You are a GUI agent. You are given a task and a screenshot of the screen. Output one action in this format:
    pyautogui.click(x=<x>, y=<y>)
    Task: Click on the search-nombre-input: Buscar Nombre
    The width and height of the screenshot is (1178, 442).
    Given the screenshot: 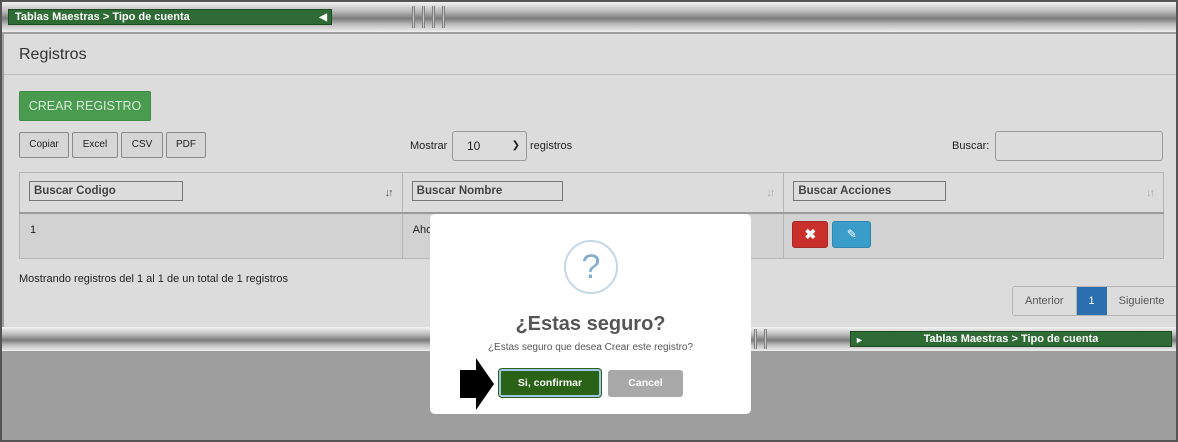 What is the action you would take?
    pyautogui.click(x=487, y=191)
    